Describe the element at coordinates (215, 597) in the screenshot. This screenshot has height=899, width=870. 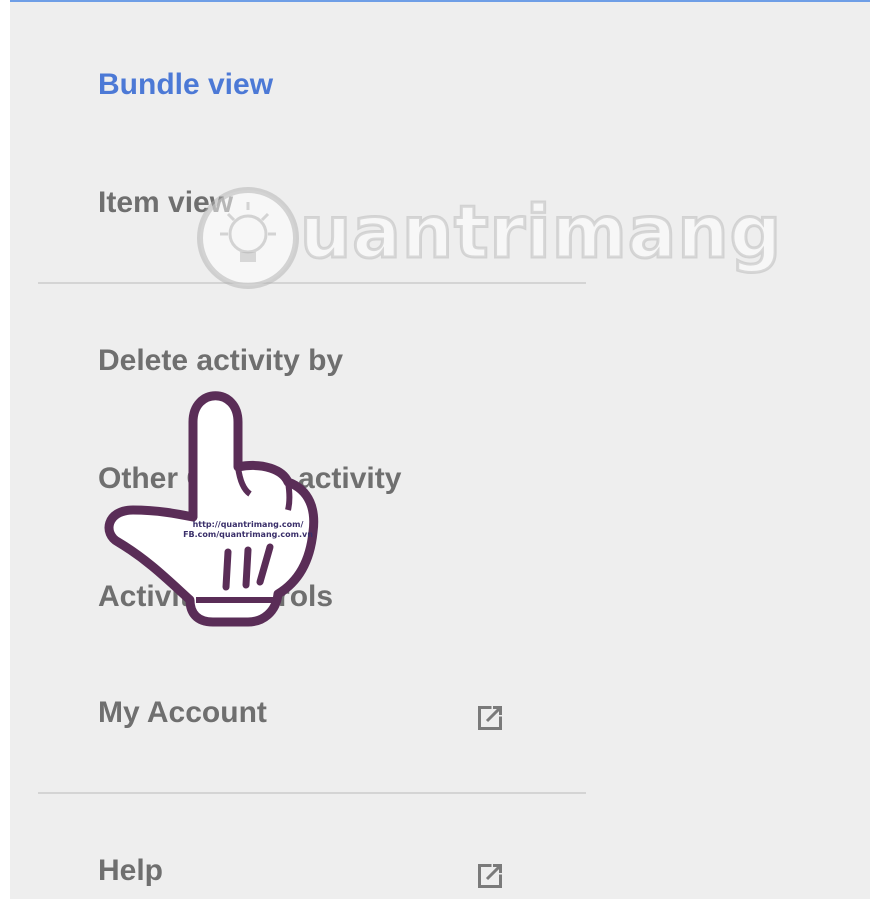
I see `menu-item-activity-controls: Activity controls` at that location.